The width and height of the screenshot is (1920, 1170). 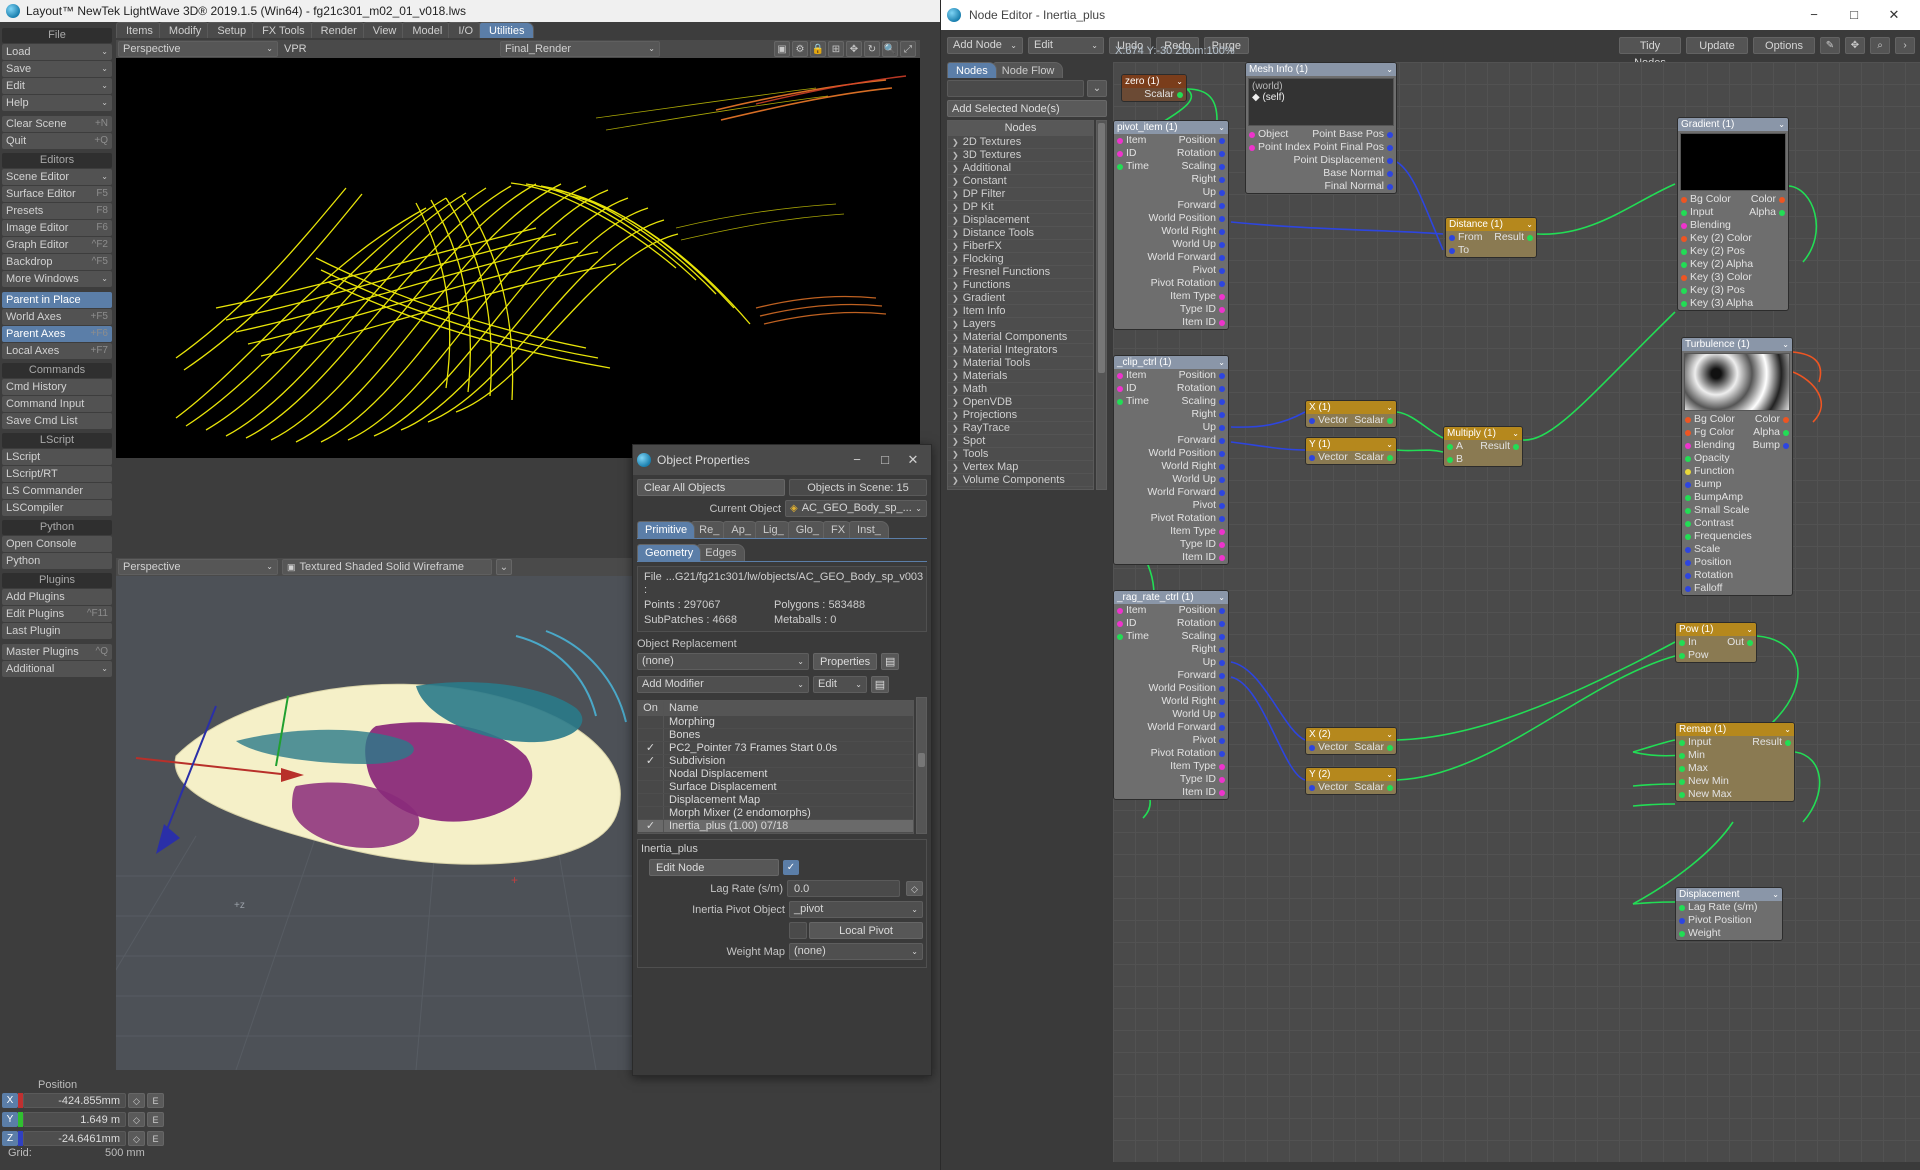 What do you see at coordinates (1459, 250) in the screenshot?
I see `node-input-port: To` at bounding box center [1459, 250].